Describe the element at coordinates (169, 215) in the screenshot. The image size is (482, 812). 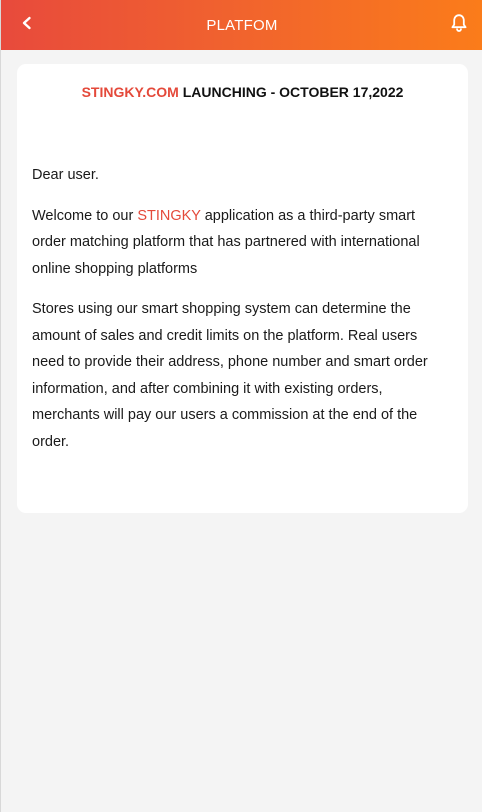
I see `welcome-brand: STINGKY` at that location.